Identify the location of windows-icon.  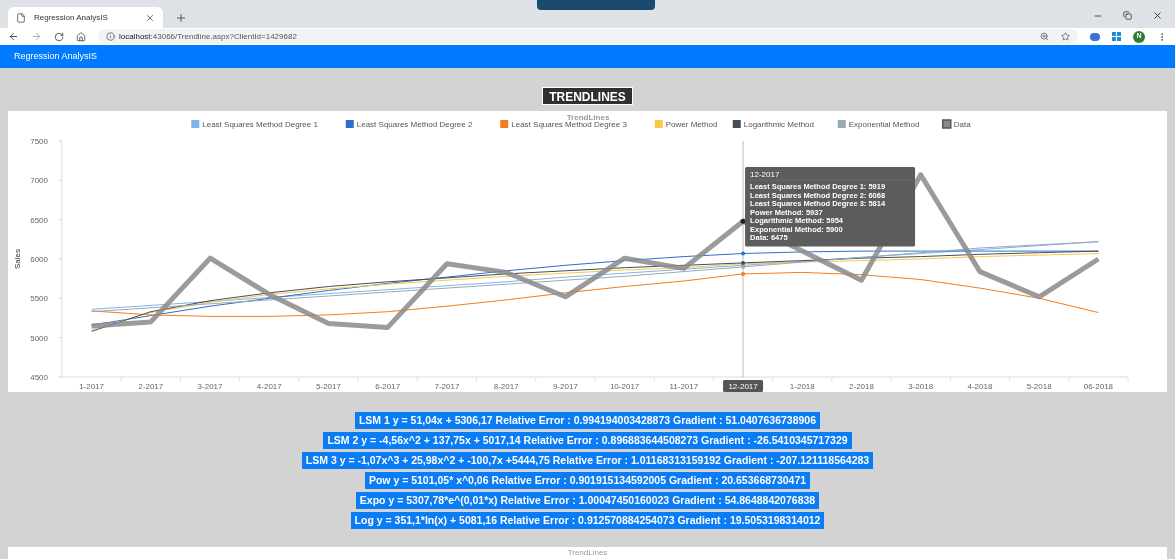
(1116, 36).